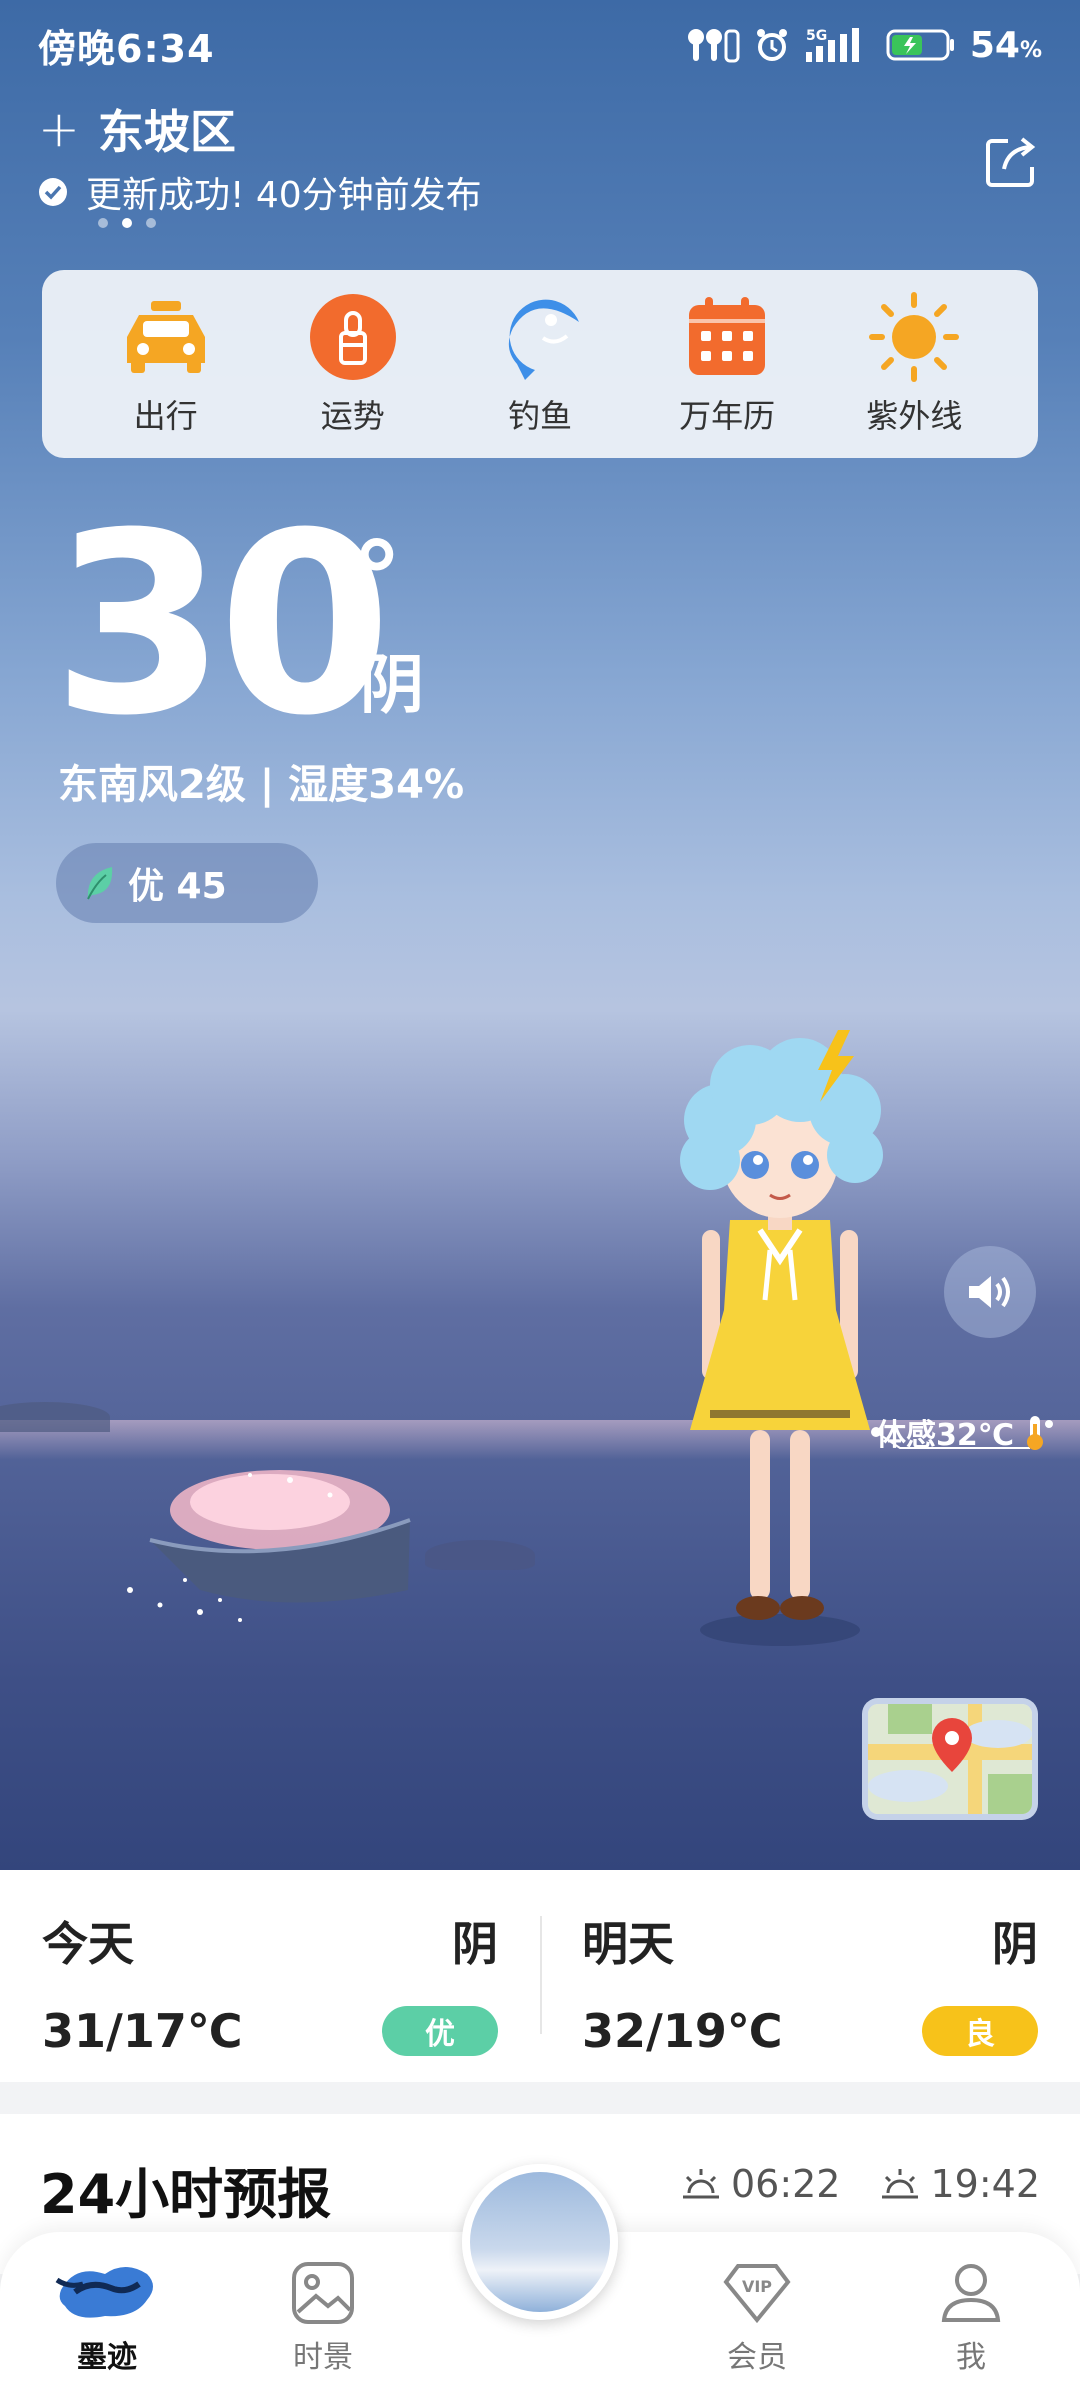  I want to click on fish-icon, so click(543, 339).